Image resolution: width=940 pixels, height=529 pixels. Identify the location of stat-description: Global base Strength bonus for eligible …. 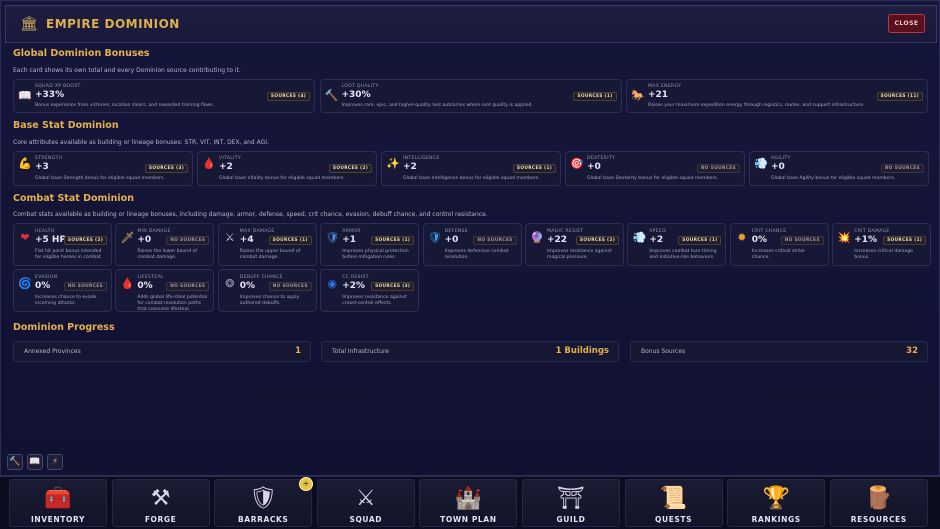
(100, 178).